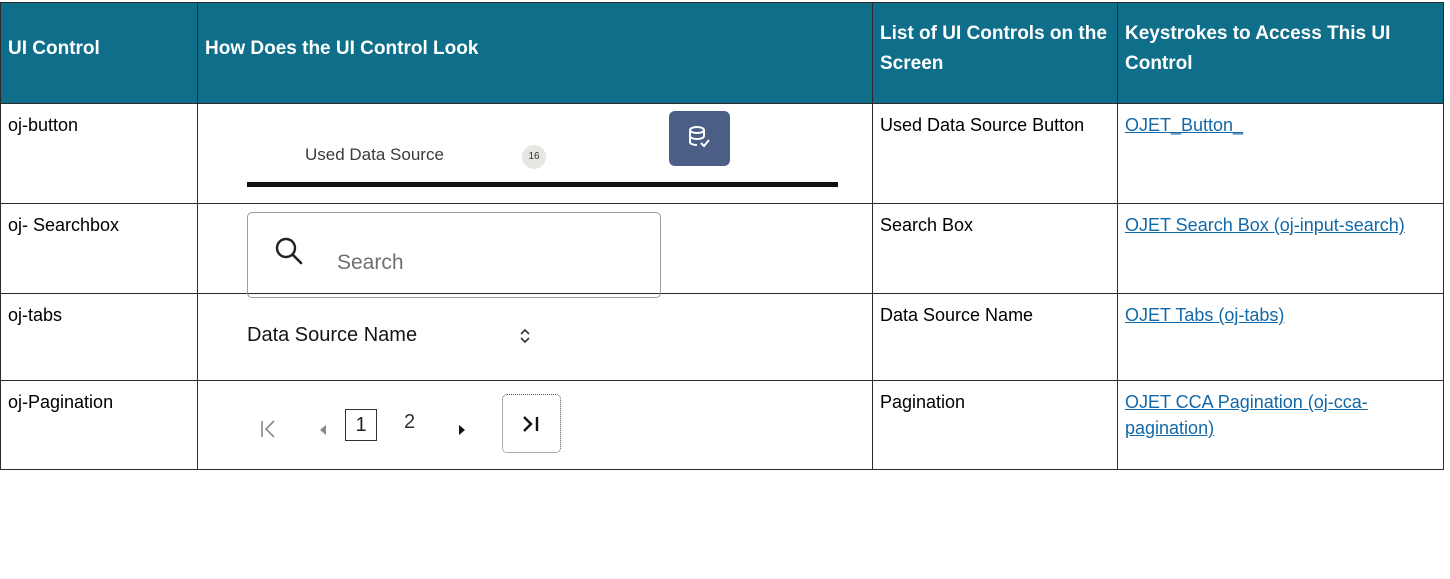 Image resolution: width=1450 pixels, height=579 pixels. What do you see at coordinates (43, 125) in the screenshot?
I see `control-name: oj-button` at bounding box center [43, 125].